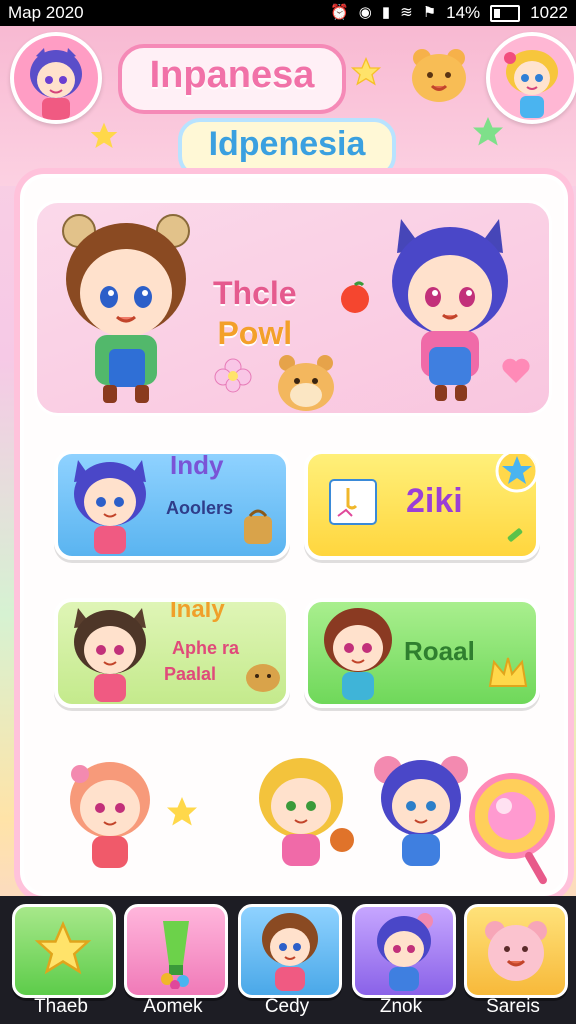 The width and height of the screenshot is (576, 1024). Describe the element at coordinates (197, 465) in the screenshot. I see `card-title: Indy` at that location.